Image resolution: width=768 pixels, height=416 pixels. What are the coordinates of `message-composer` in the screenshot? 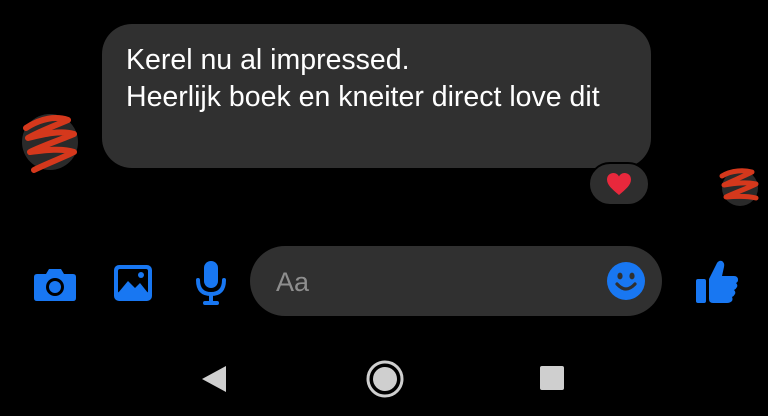 It's located at (456, 281).